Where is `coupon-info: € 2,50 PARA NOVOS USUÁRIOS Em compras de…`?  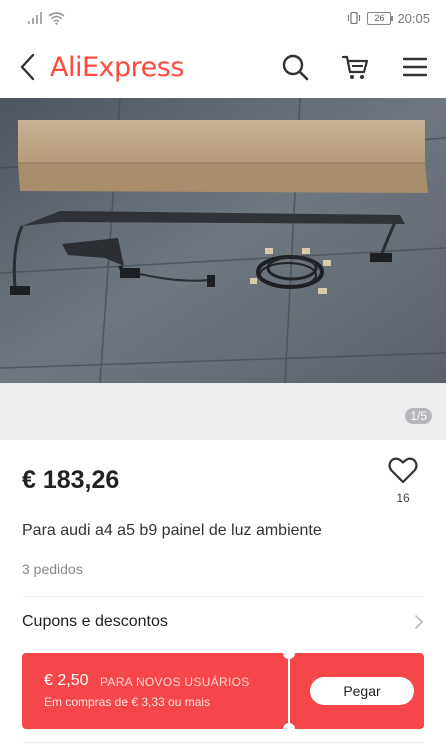
coupon-info: € 2,50 PARA NOVOS USUÁRIOS Em compras de… is located at coordinates (155, 691).